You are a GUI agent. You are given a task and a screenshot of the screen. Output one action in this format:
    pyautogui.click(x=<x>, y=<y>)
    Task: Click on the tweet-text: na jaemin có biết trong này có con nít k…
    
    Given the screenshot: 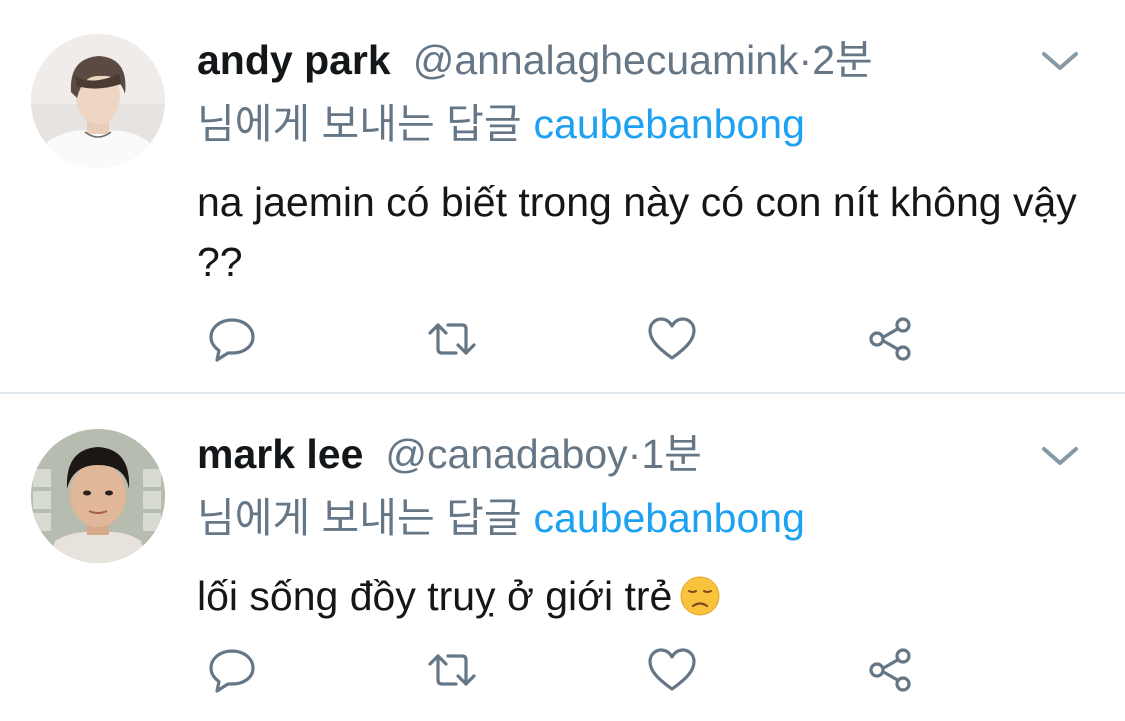 What is the action you would take?
    pyautogui.click(x=637, y=232)
    